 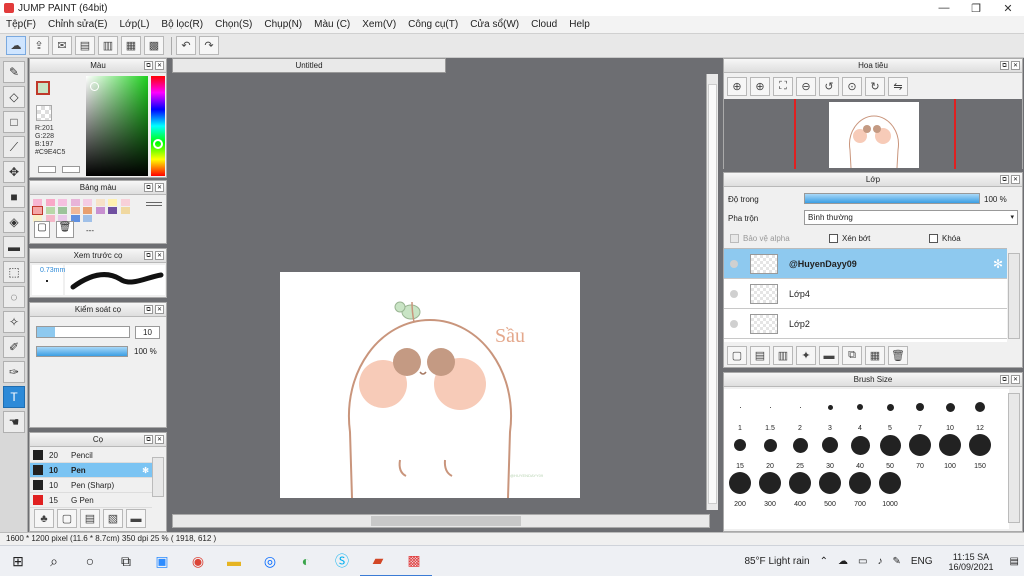 What do you see at coordinates (126, 561) in the screenshot?
I see `task-view-icon: ⧉` at bounding box center [126, 561].